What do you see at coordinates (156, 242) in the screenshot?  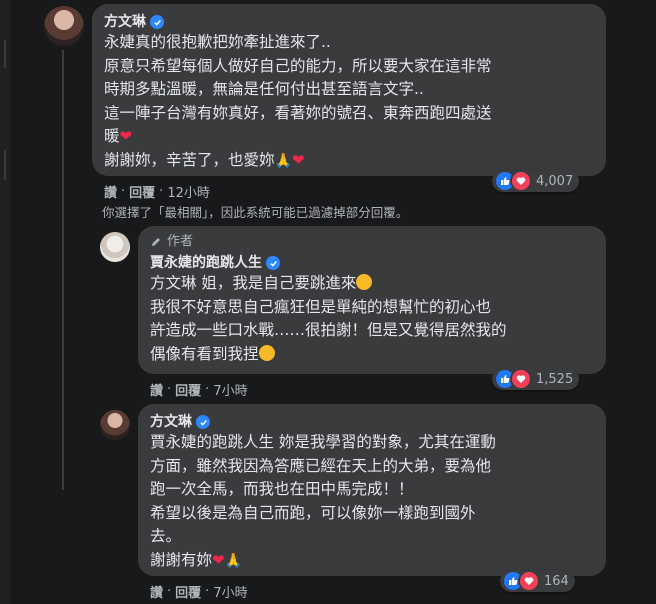 I see `pencil-icon` at bounding box center [156, 242].